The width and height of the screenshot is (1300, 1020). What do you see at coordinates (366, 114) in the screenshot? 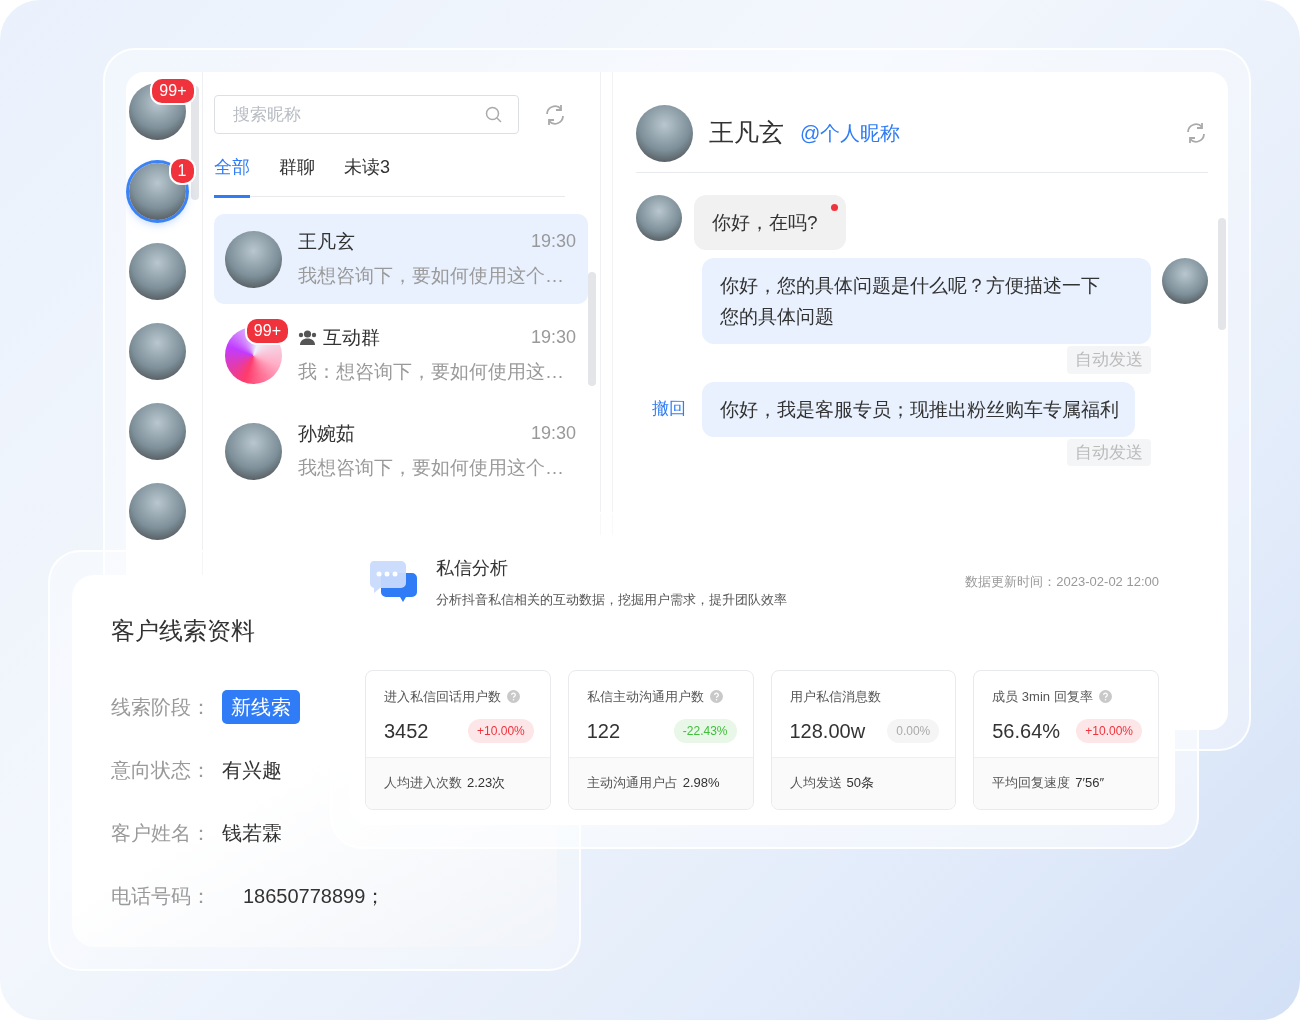
I see `search-field: 搜索昵称` at bounding box center [366, 114].